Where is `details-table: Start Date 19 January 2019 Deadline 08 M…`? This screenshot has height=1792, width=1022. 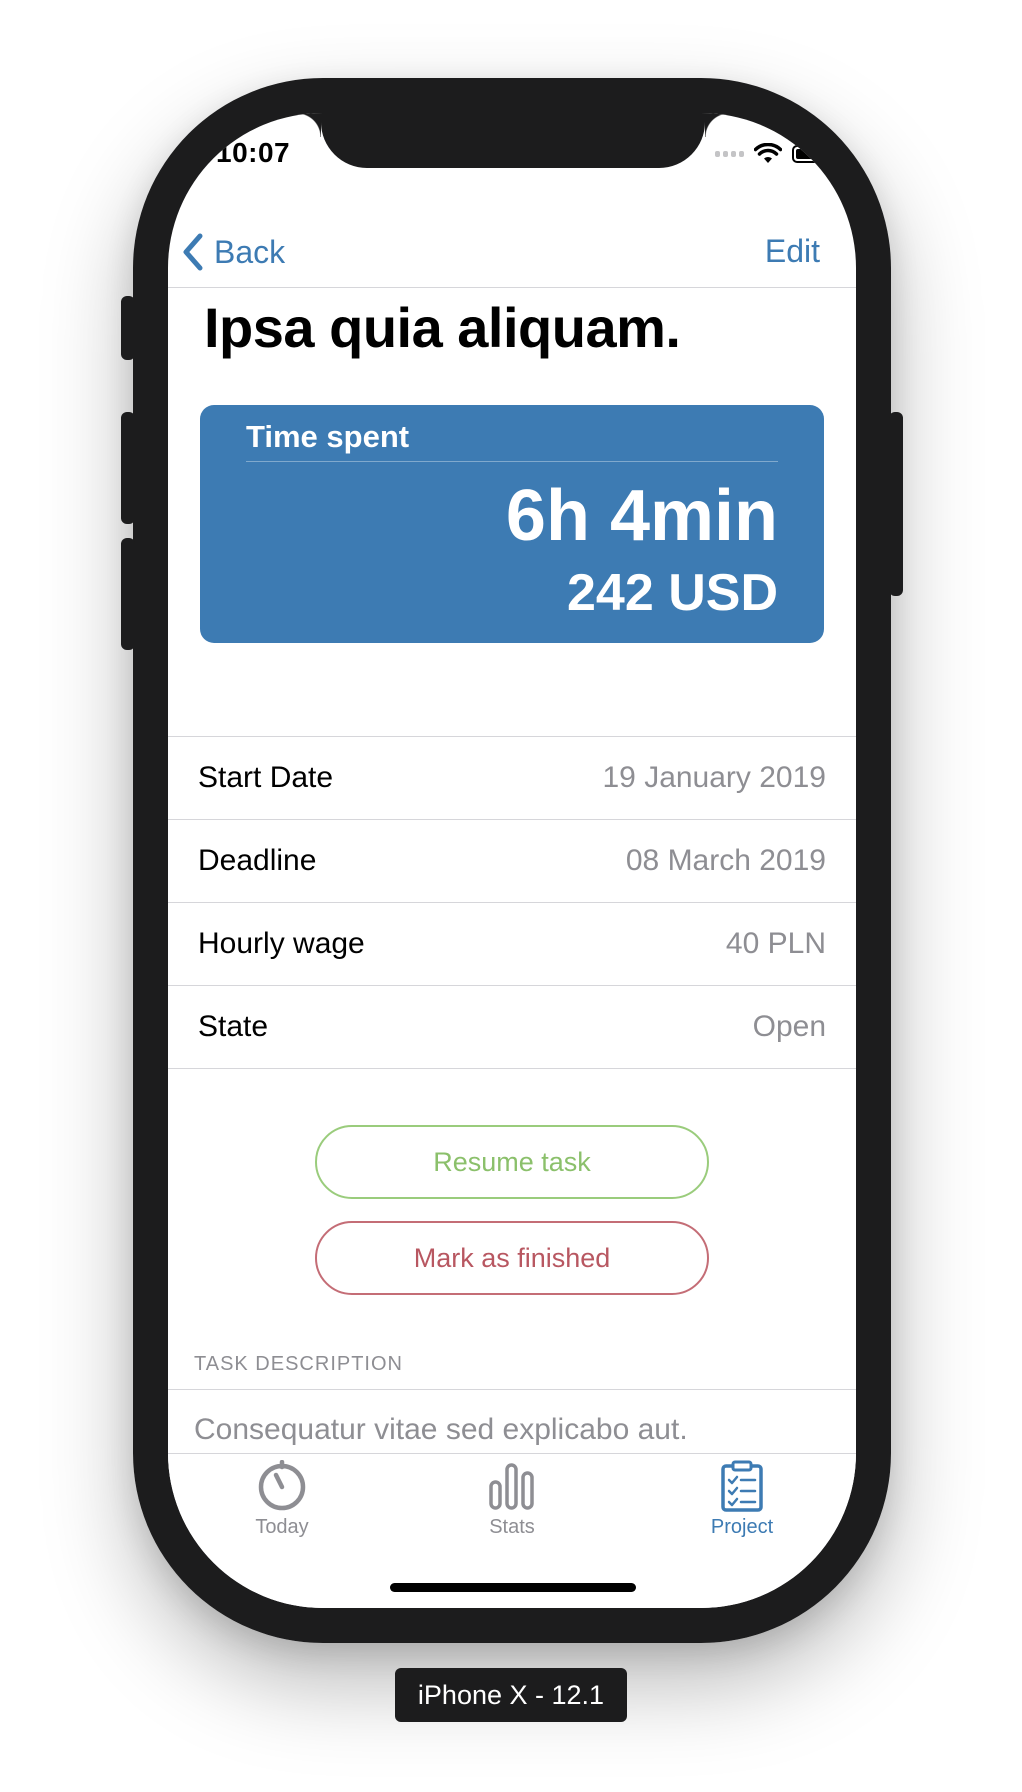
details-table: Start Date 19 January 2019 Deadline 08 M… is located at coordinates (512, 902).